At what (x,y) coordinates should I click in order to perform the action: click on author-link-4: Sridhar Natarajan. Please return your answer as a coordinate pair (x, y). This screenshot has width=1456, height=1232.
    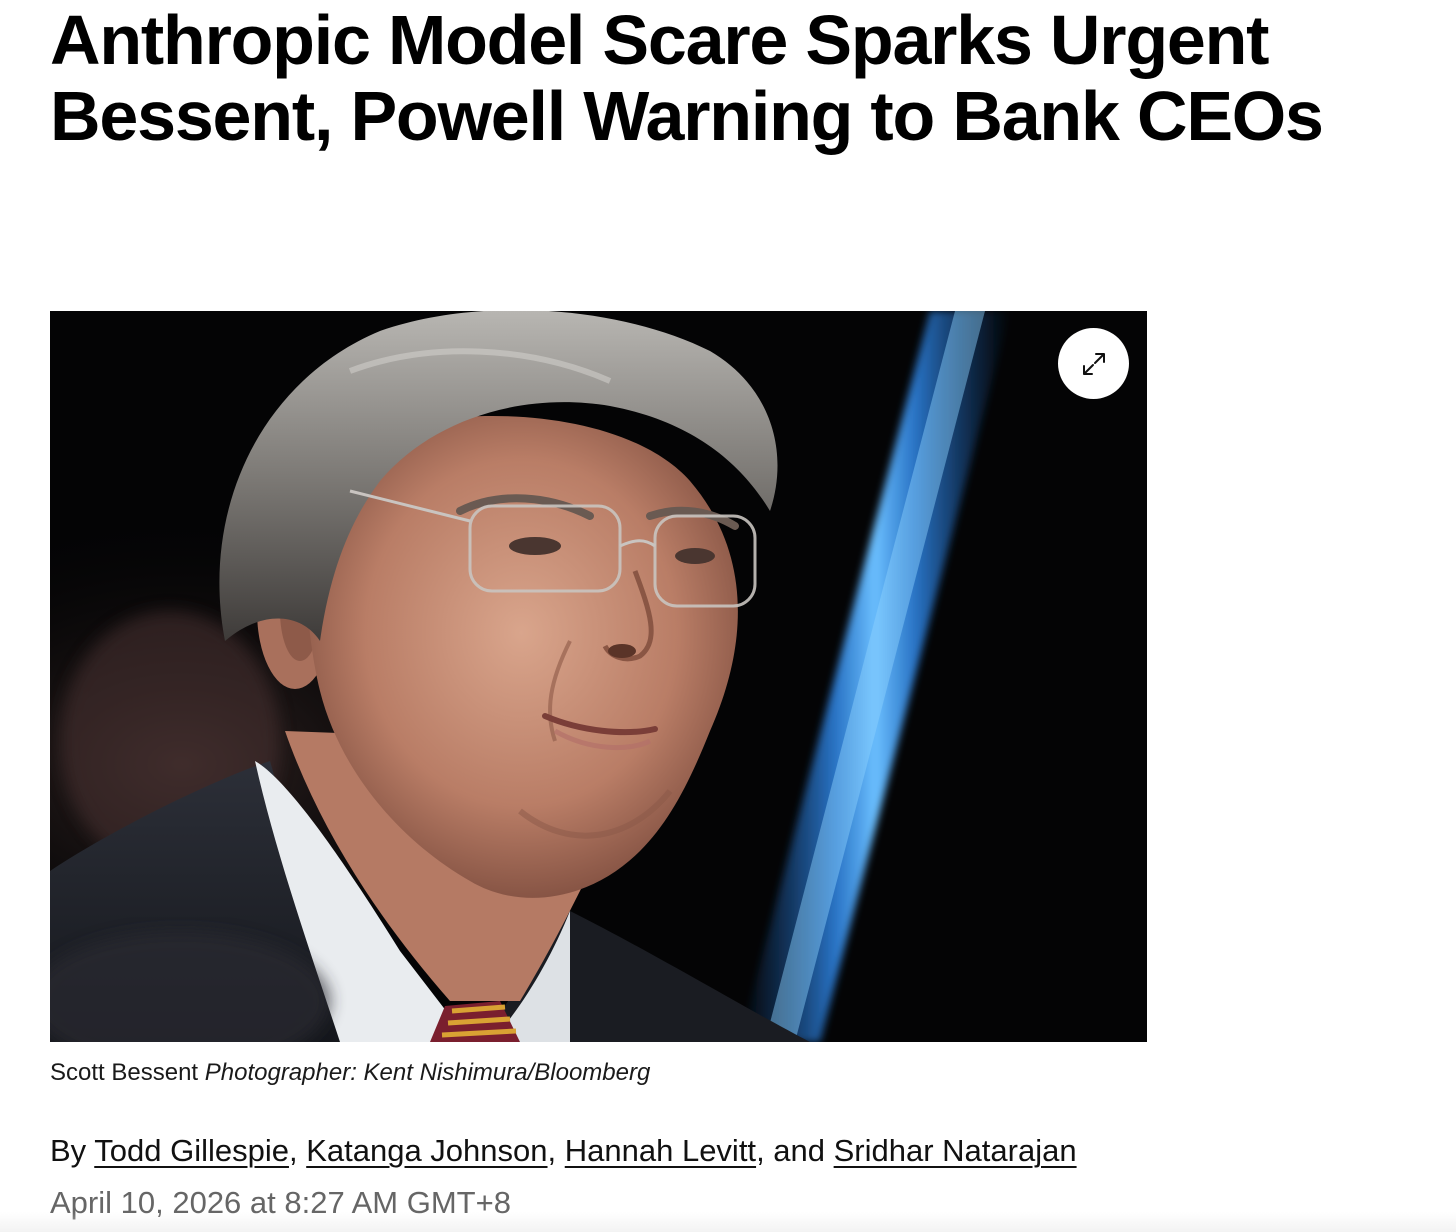
    Looking at the image, I should click on (955, 1150).